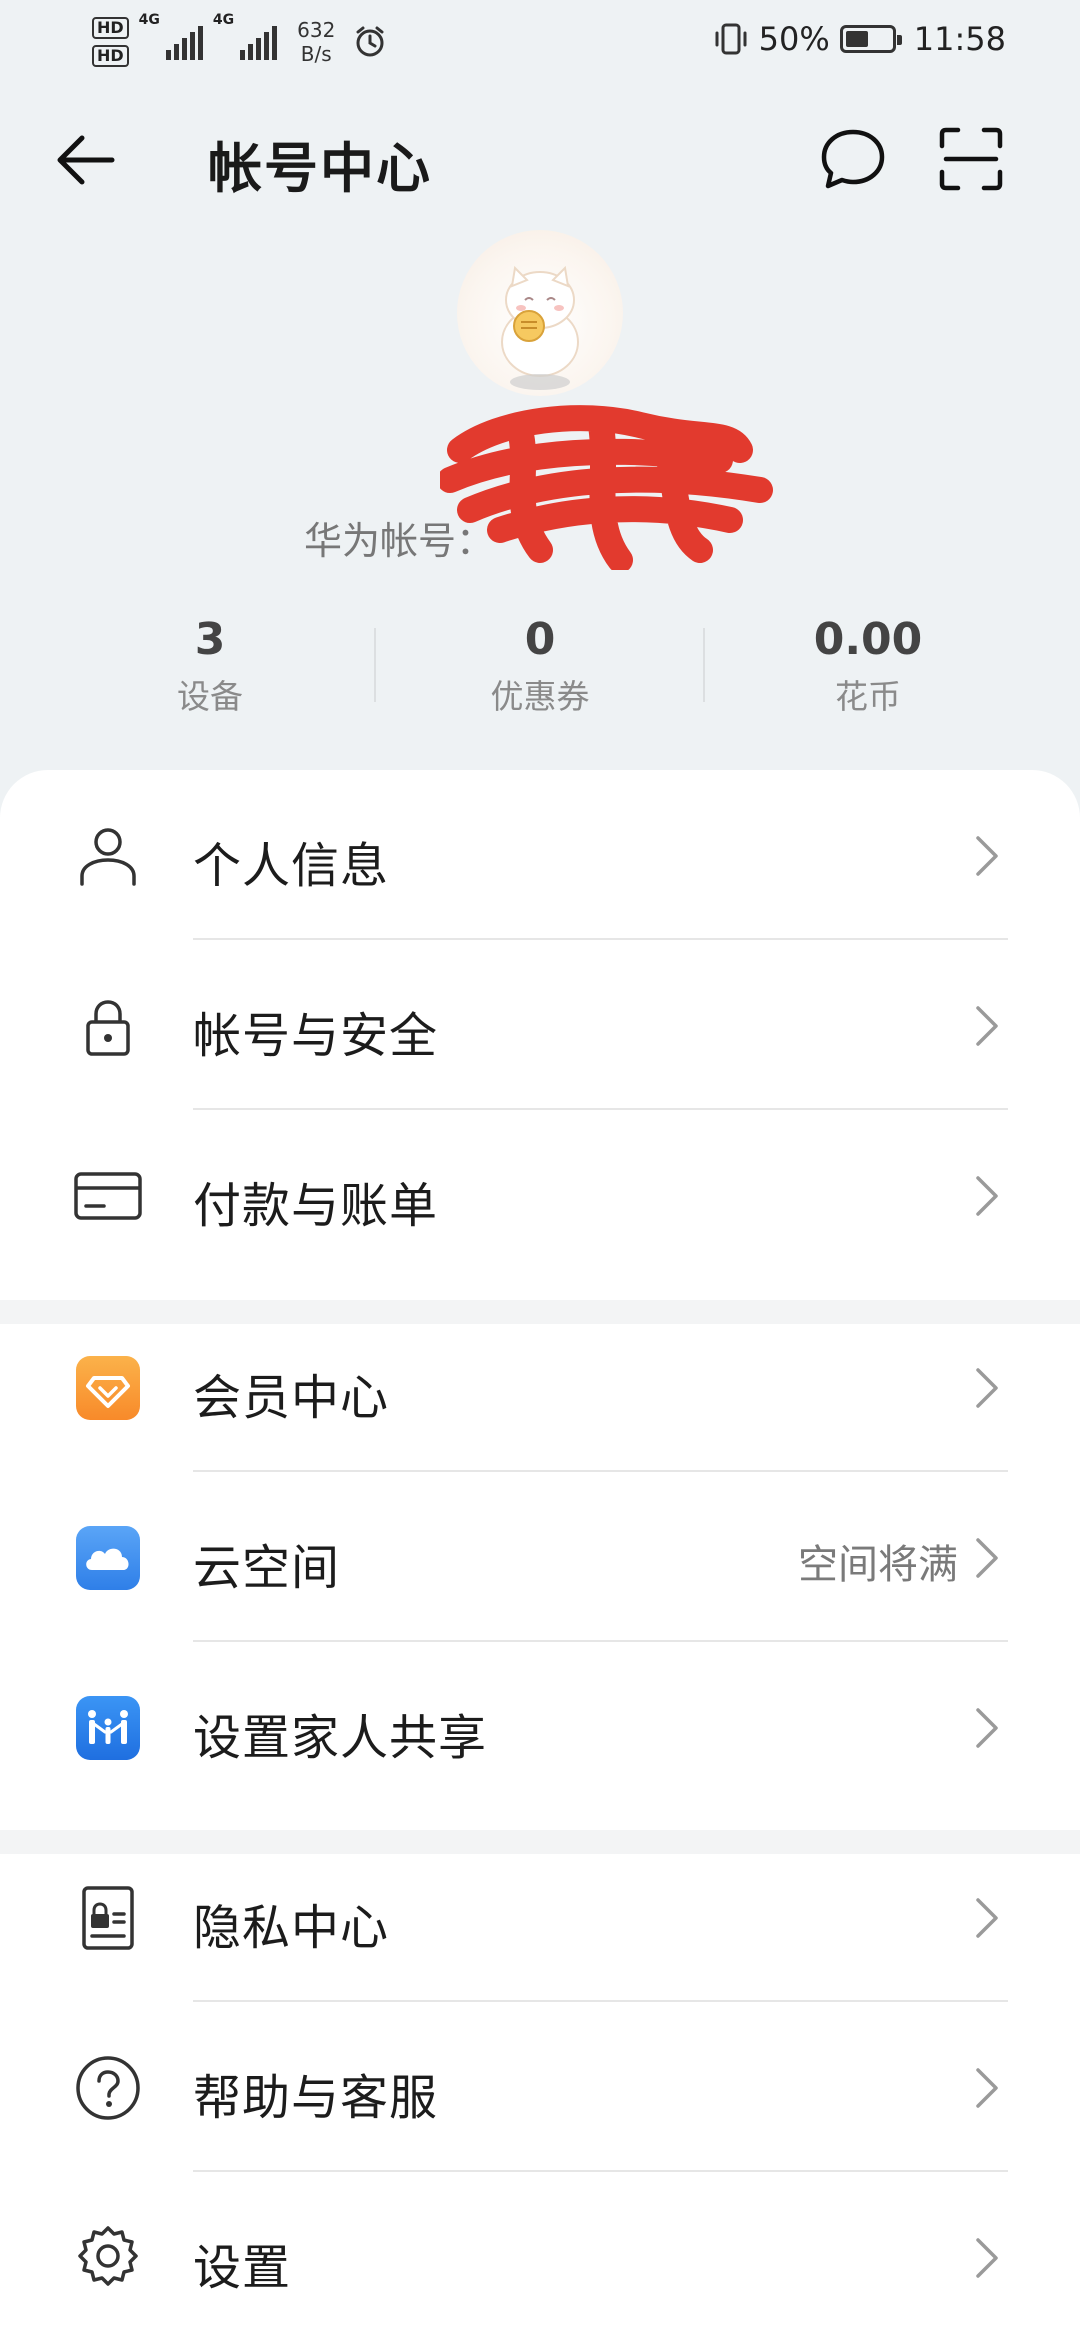 The image size is (1080, 2340). Describe the element at coordinates (316, 54) in the screenshot. I see `network-speed-unit: B/s` at that location.